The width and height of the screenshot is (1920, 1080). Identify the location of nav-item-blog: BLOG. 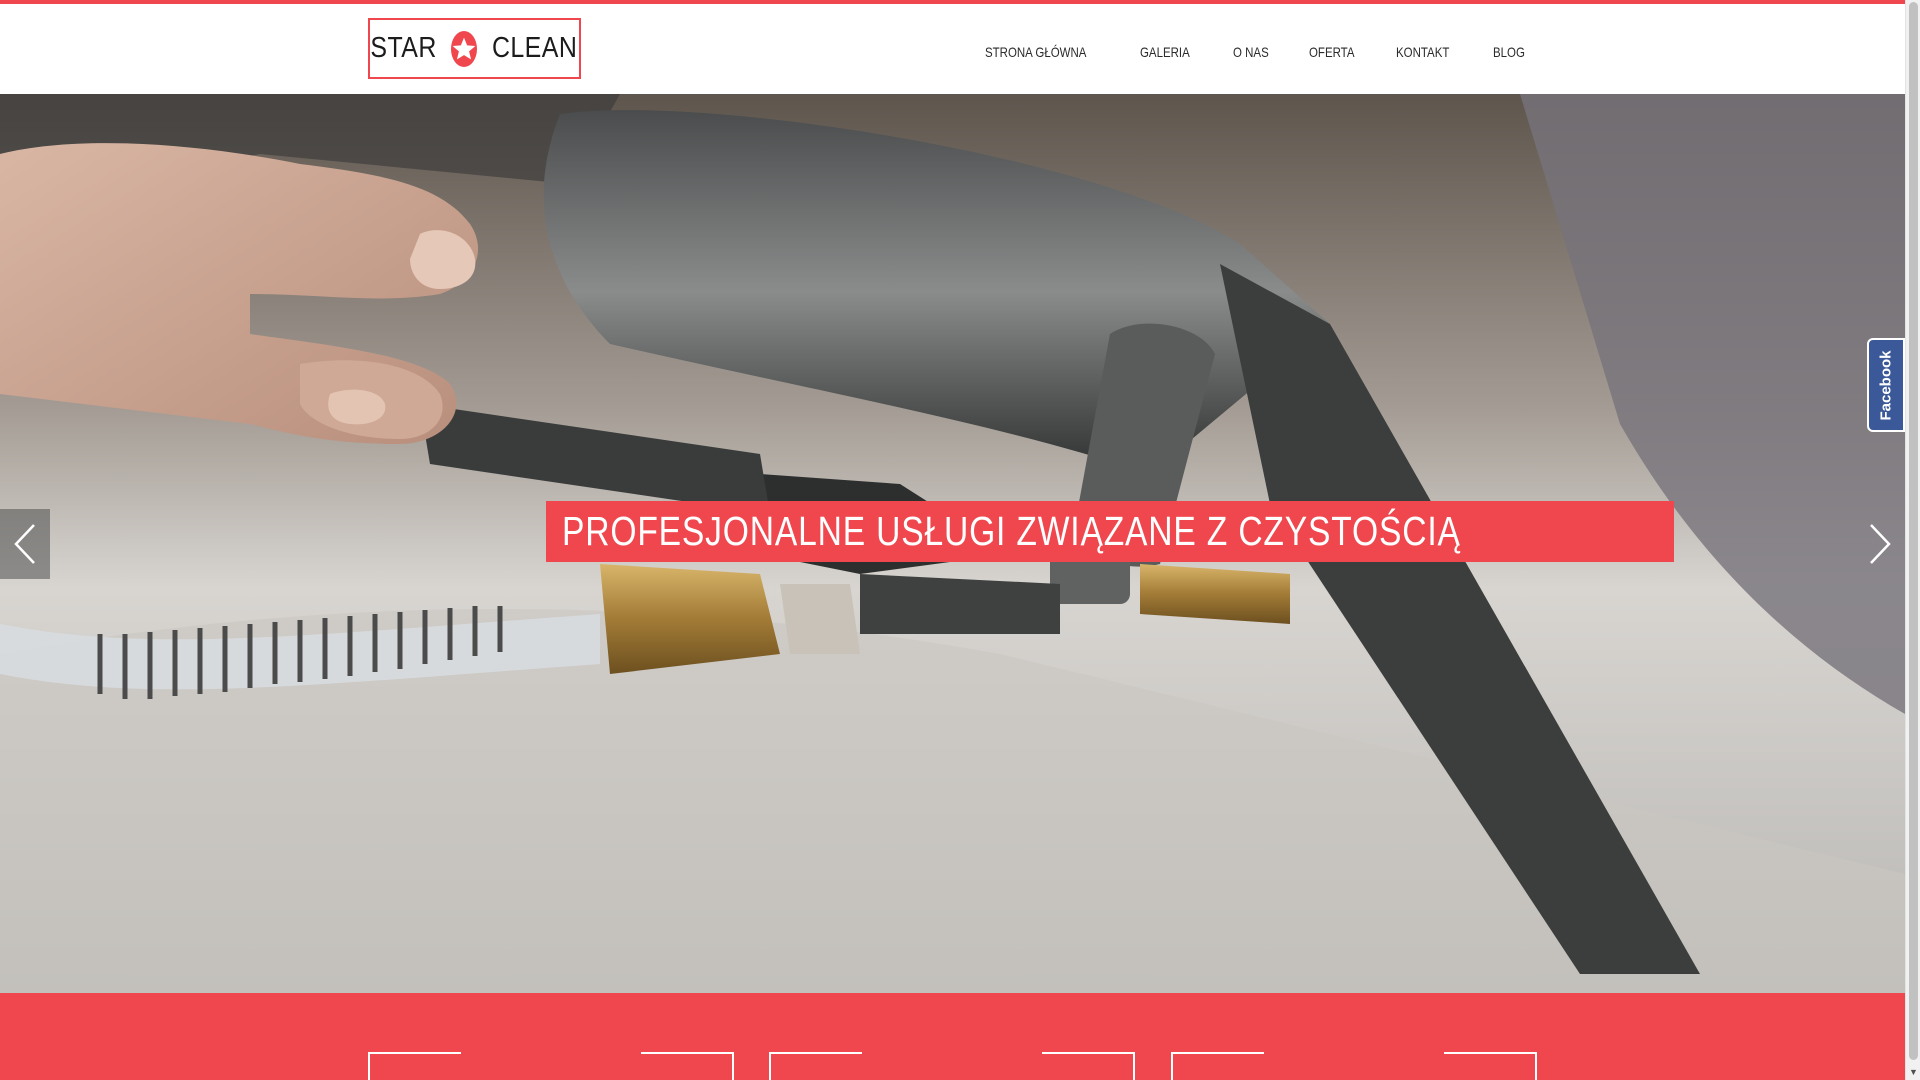
(1509, 52).